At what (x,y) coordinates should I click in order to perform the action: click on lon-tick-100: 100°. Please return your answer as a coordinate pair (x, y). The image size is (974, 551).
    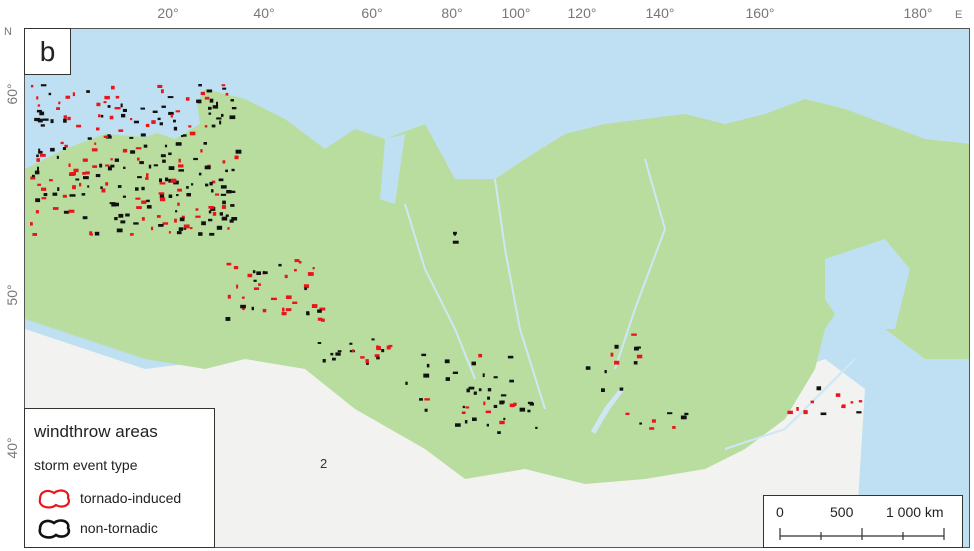
    Looking at the image, I should click on (516, 13).